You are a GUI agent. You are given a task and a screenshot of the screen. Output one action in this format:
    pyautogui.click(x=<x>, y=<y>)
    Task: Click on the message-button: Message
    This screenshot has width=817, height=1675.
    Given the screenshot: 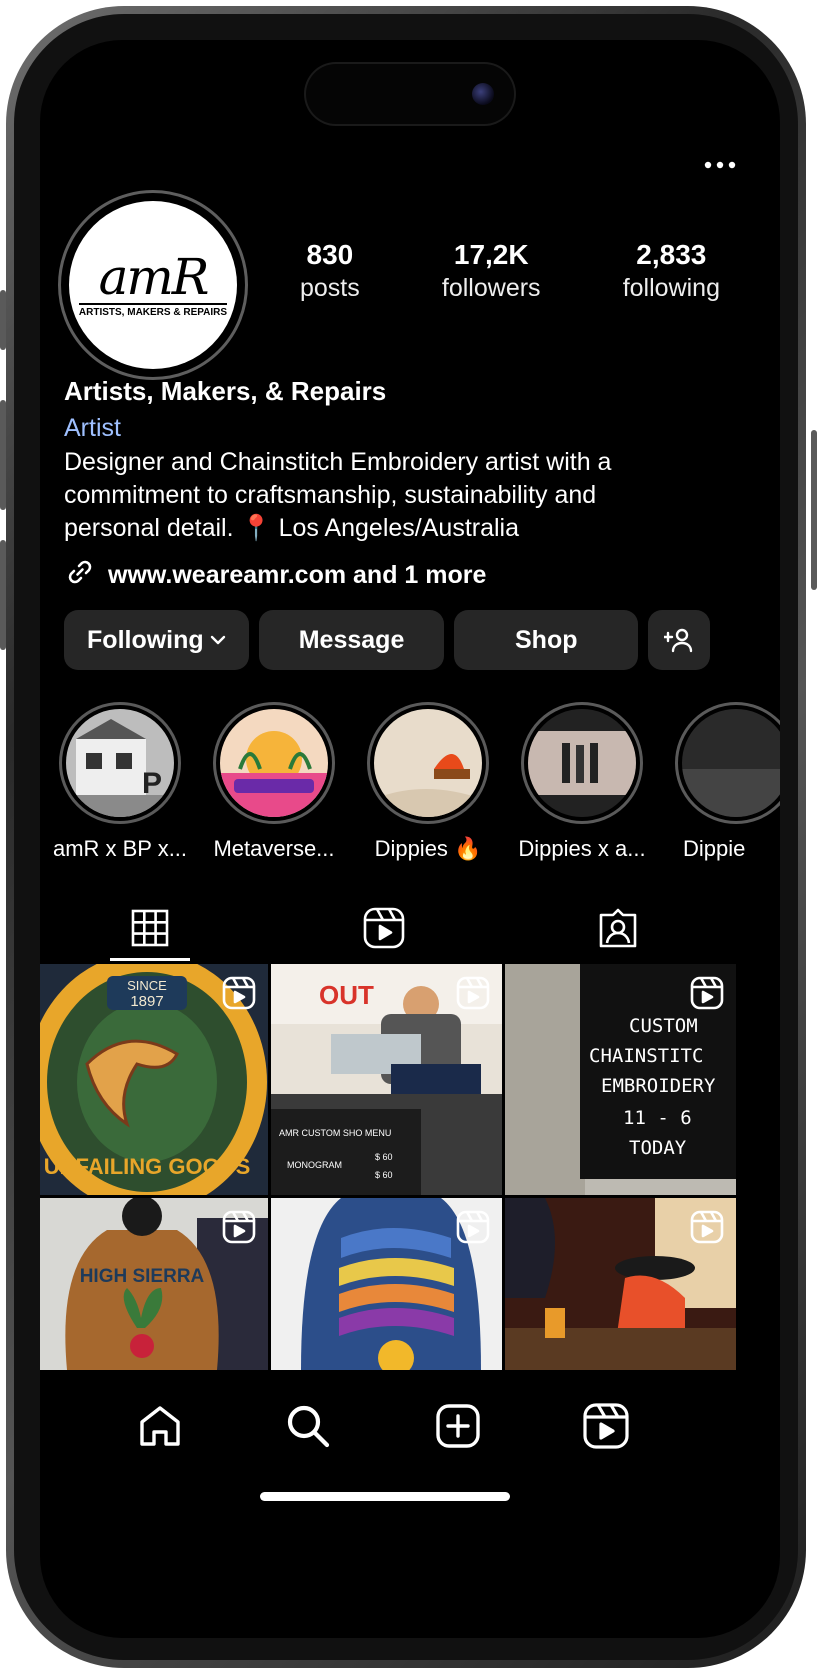 What is the action you would take?
    pyautogui.click(x=351, y=640)
    